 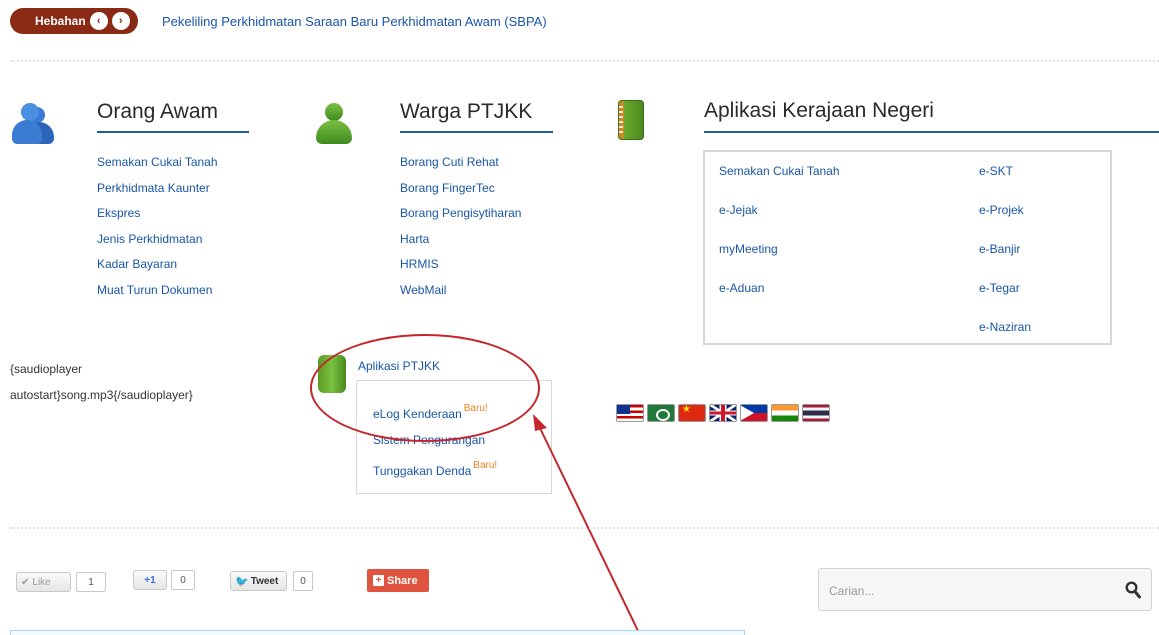 I want to click on orang-awam-rule, so click(x=173, y=132).